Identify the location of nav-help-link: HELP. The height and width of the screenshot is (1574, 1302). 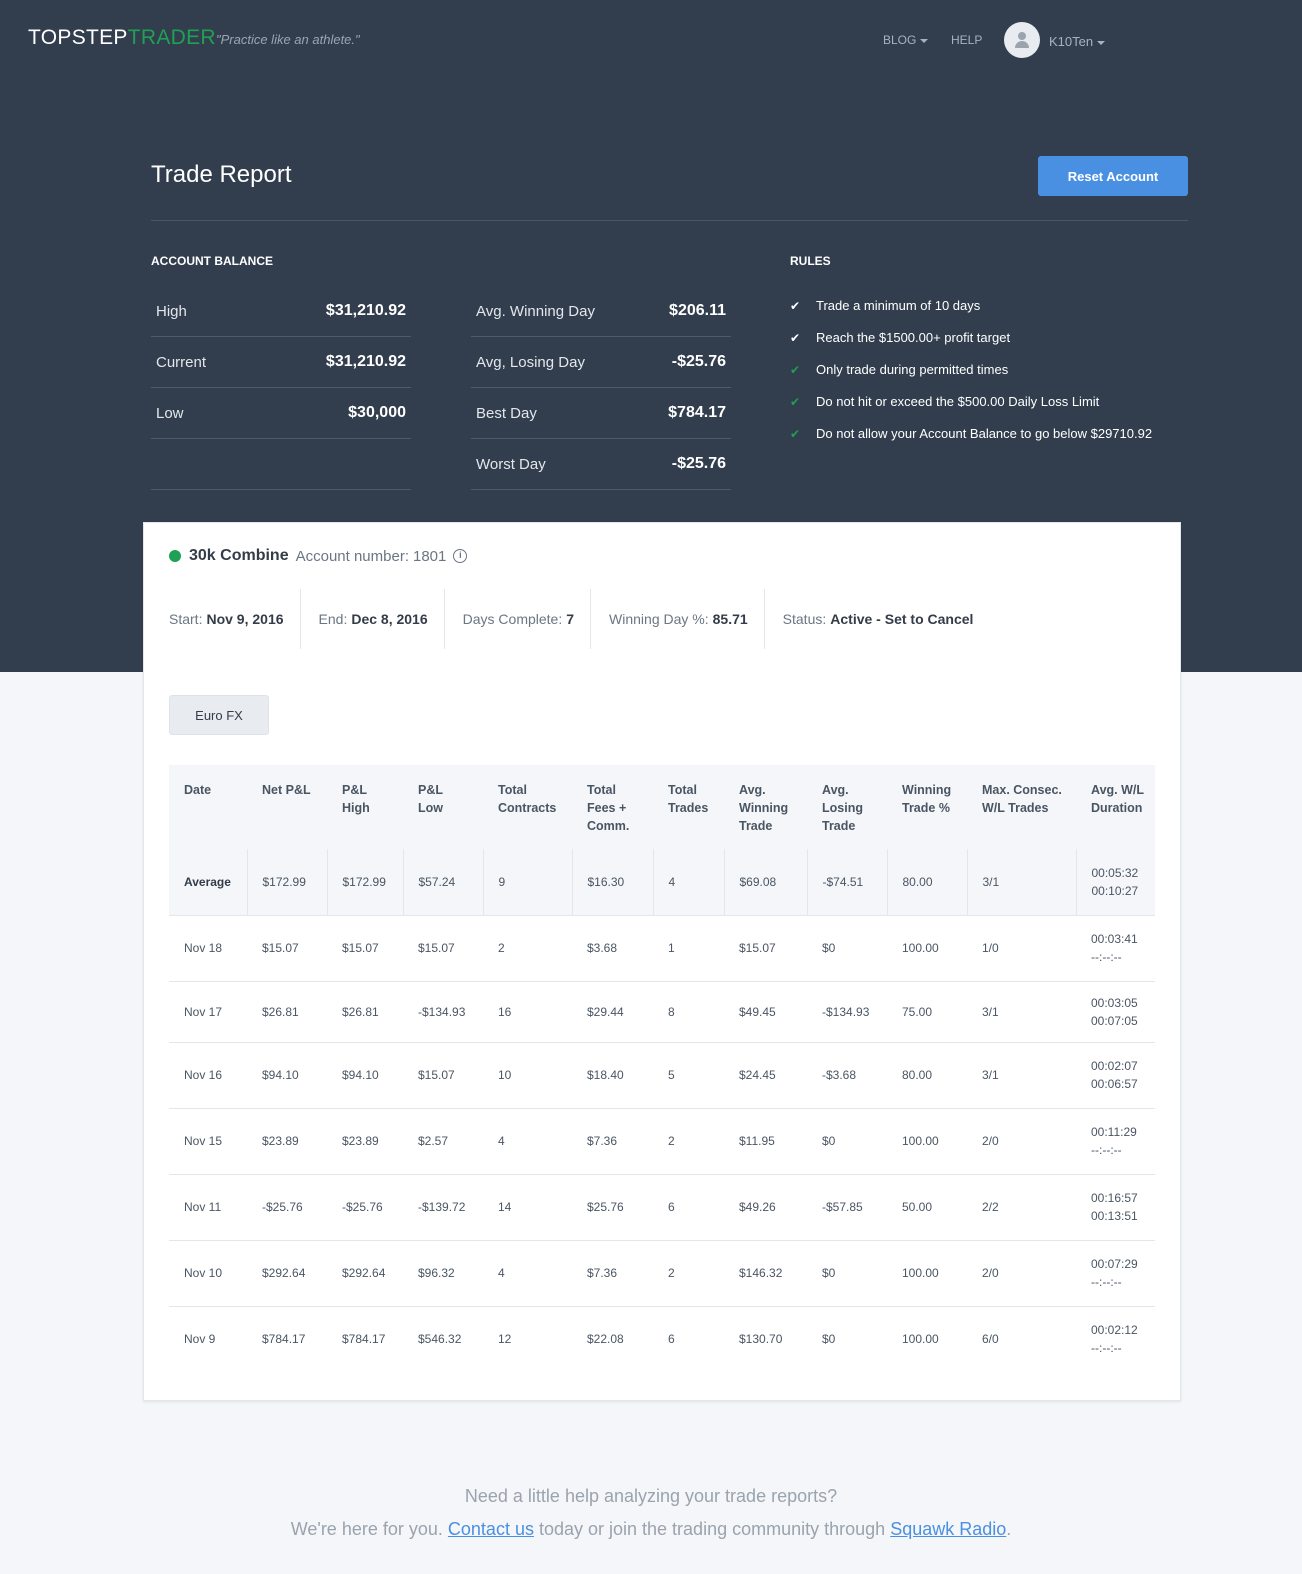
(966, 40).